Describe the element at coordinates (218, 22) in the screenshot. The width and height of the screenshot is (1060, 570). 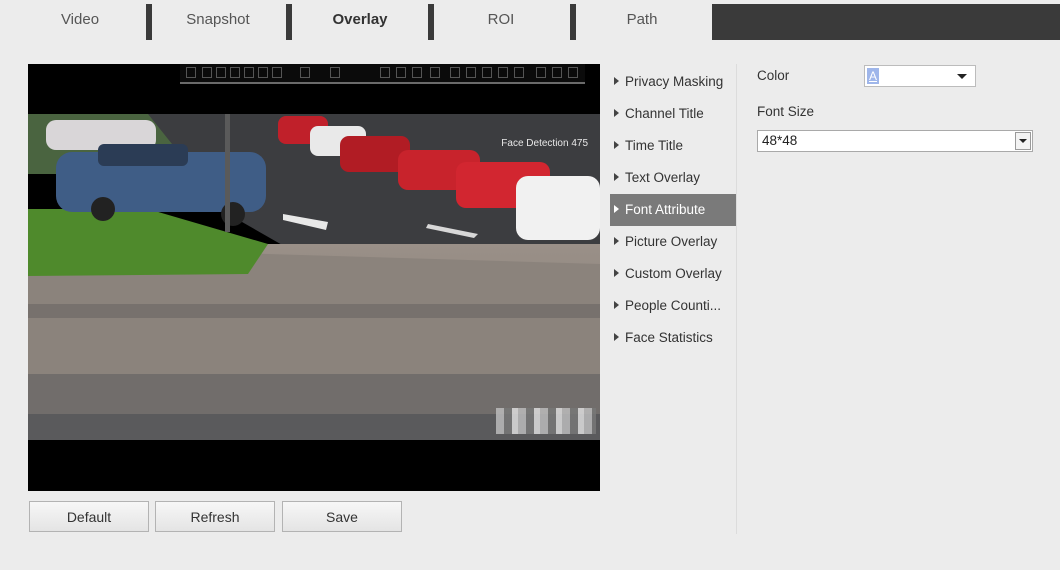
I see `tab-snapshot: Snapshot` at that location.